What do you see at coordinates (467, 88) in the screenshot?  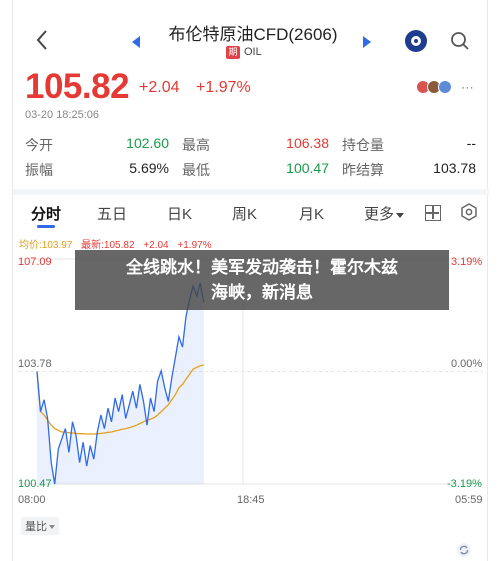 I see `more-dots-icon: ⋯` at bounding box center [467, 88].